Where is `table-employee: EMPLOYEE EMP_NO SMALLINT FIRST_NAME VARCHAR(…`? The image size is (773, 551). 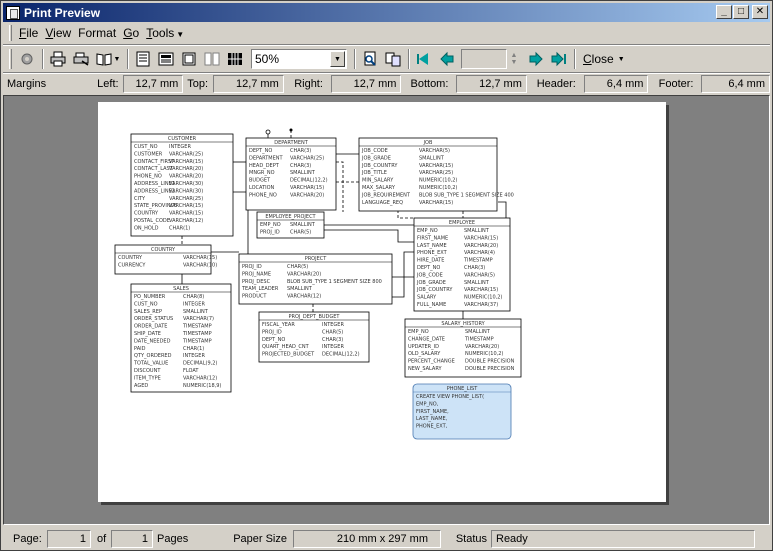
table-employee: EMPLOYEE EMP_NO SMALLINT FIRST_NAME VARCHAR(… is located at coordinates (462, 264).